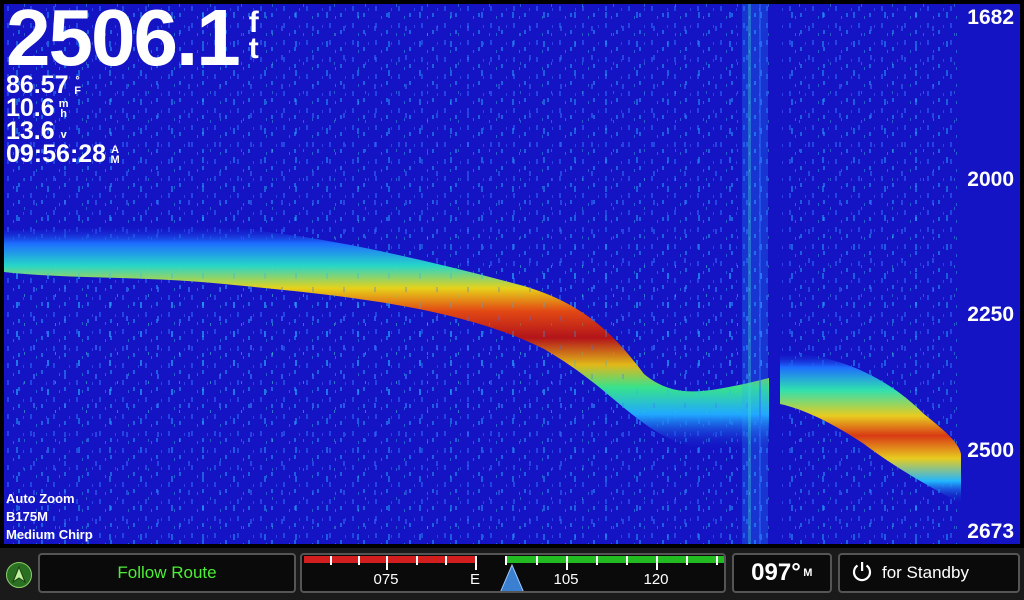 The height and width of the screenshot is (600, 1024). I want to click on frequency-mode-label: Medium Chirp, so click(49, 534).